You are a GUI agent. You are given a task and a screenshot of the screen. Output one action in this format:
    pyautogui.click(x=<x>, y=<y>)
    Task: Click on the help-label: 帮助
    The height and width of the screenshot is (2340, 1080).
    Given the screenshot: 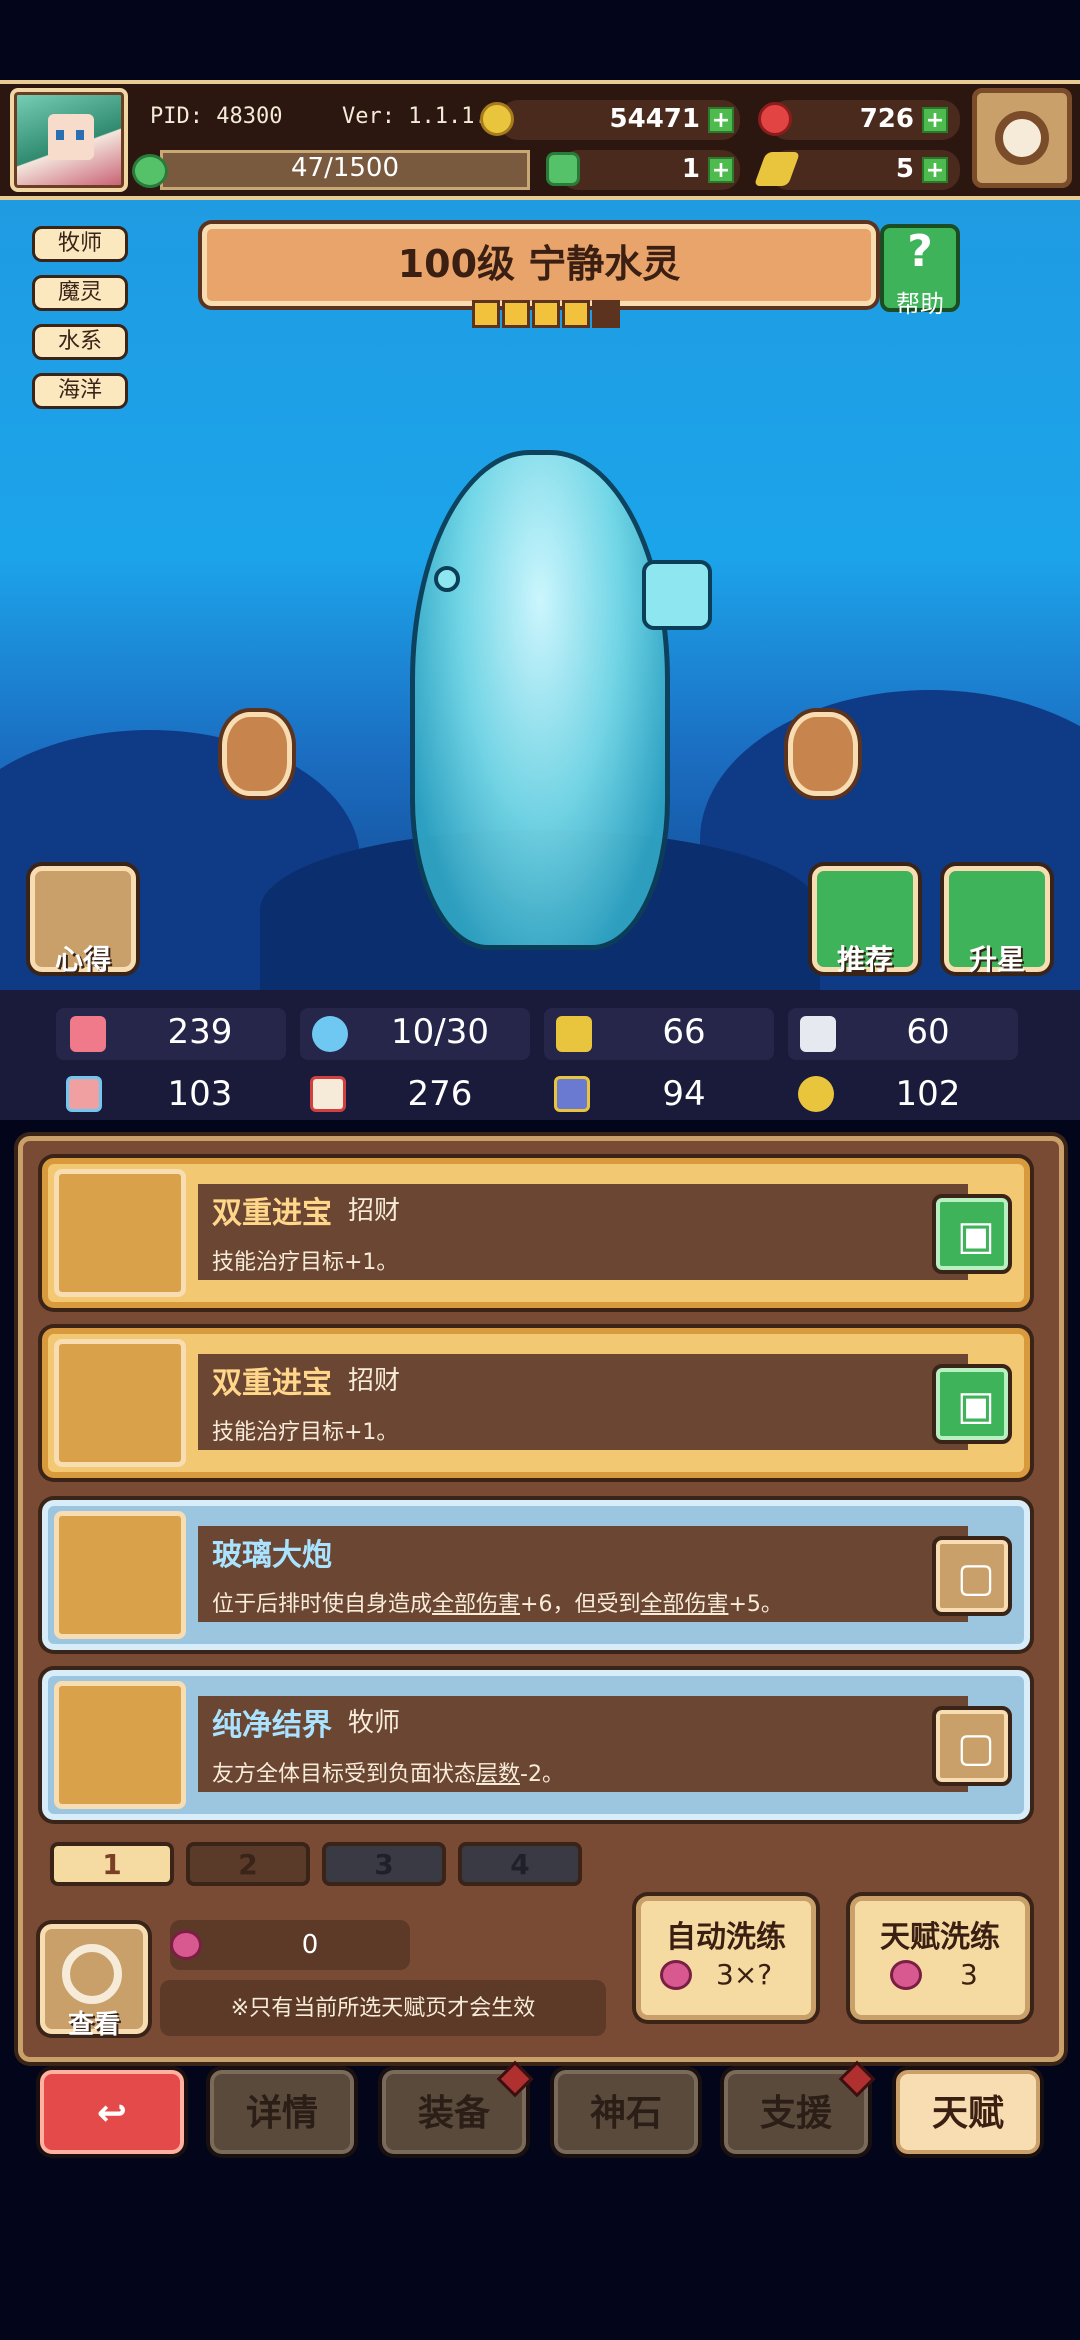 What is the action you would take?
    pyautogui.click(x=920, y=304)
    